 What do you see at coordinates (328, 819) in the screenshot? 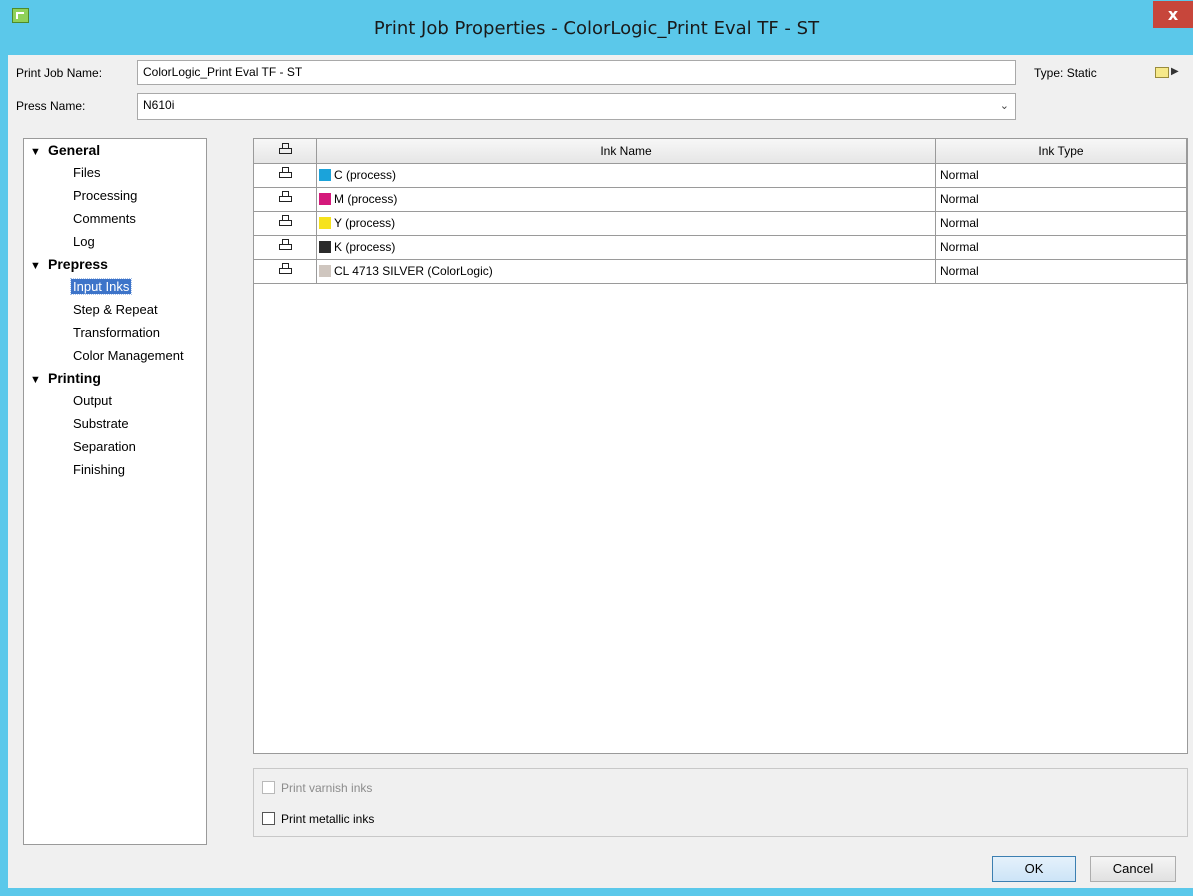
I see `print-metallic-label: Print metallic inks` at bounding box center [328, 819].